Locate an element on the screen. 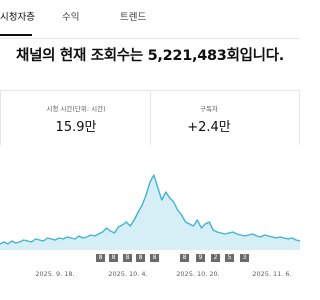  tab-bar: 시청자층 수익 트렌드 is located at coordinates (150, 19).